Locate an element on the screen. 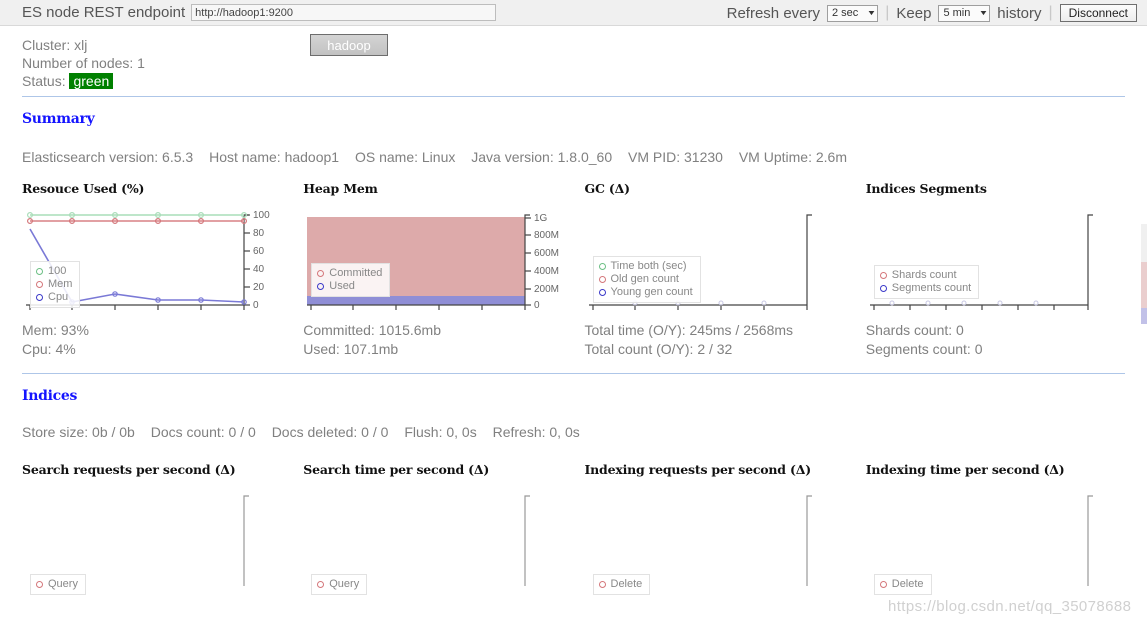  legend-label: Shards count is located at coordinates (924, 275).